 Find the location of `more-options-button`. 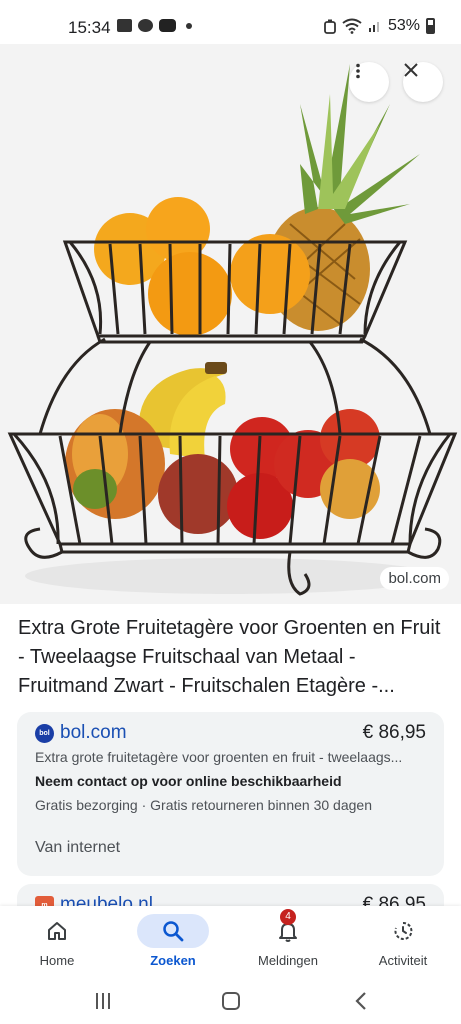

more-options-button is located at coordinates (369, 82).